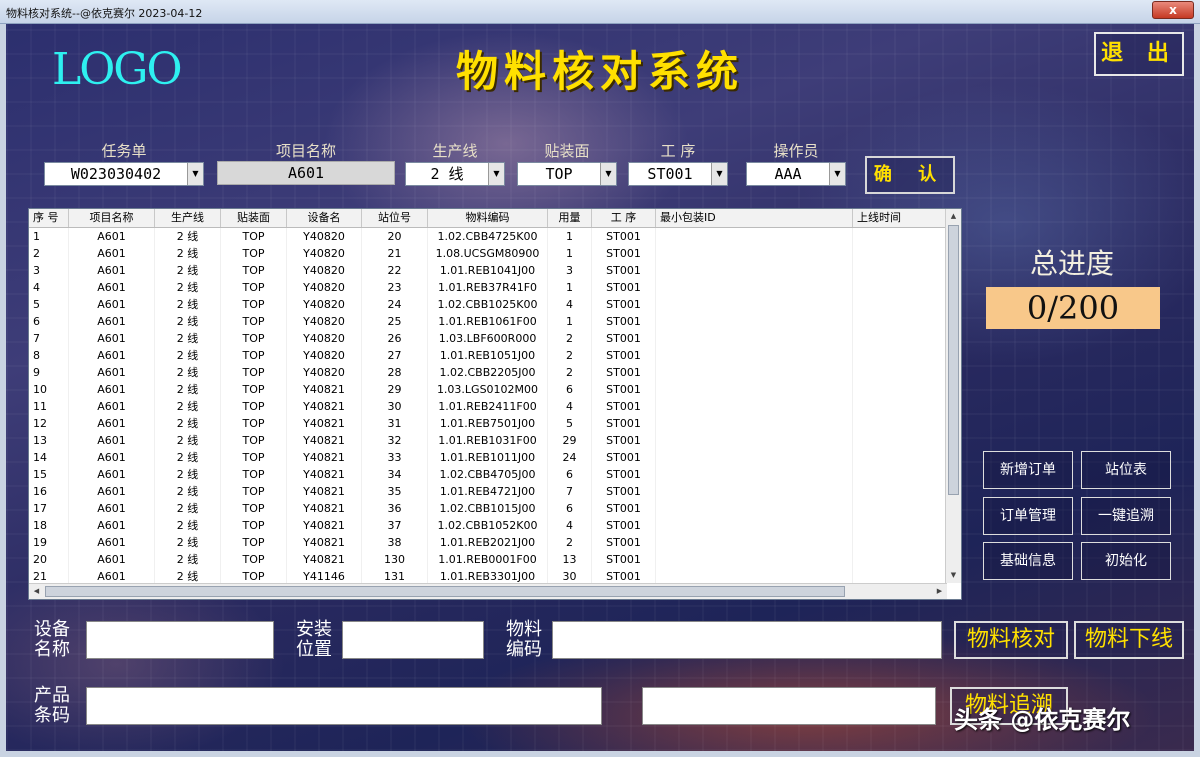  I want to click on product-barcode-input, so click(344, 706).